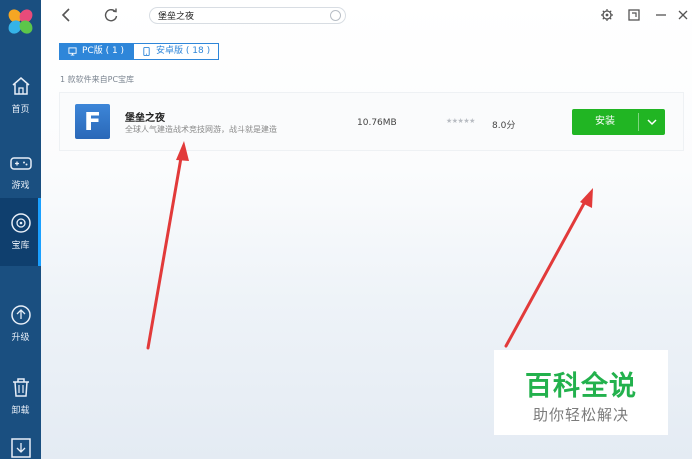  I want to click on sidebar-item-upgrade: 升级, so click(20, 324).